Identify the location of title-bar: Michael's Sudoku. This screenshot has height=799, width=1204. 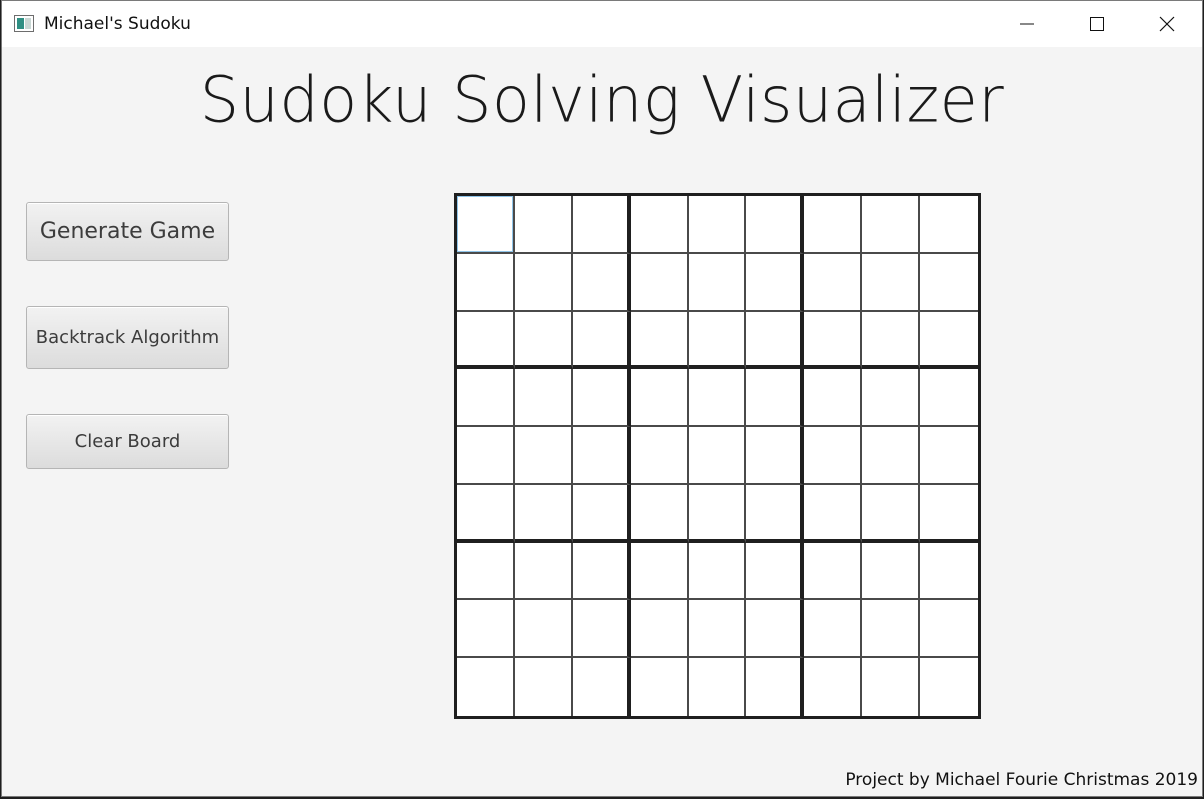
(602, 24).